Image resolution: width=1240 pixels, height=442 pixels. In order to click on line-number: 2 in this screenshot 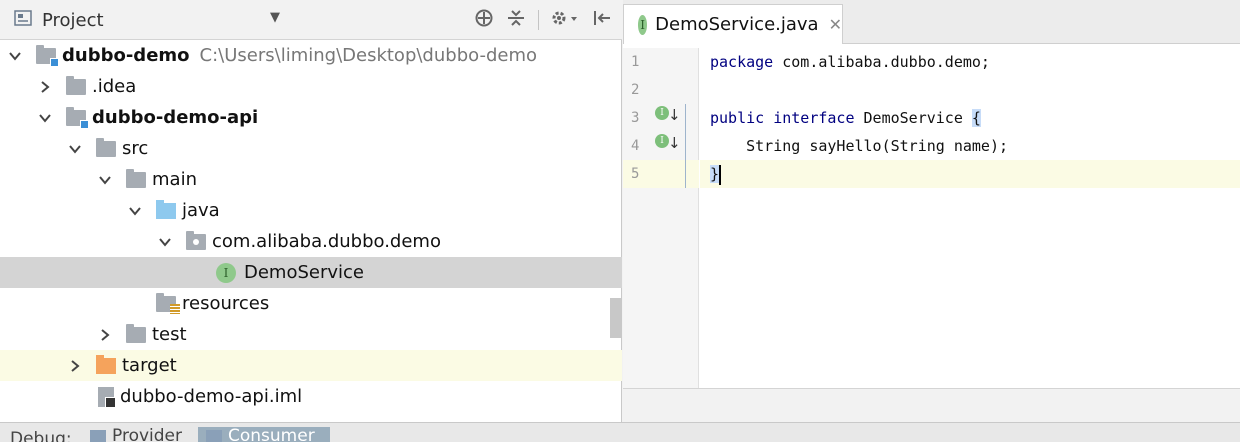, I will do `click(635, 90)`.